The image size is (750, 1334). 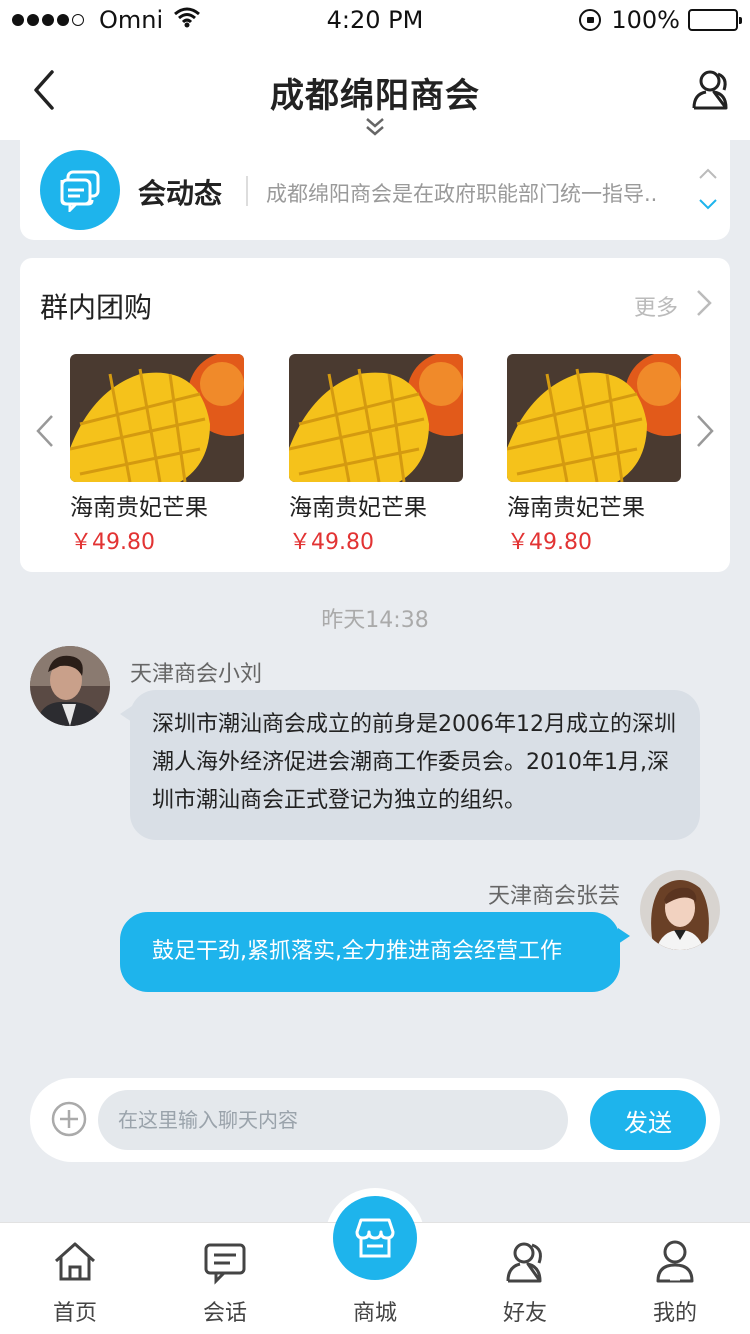 What do you see at coordinates (74, 1313) in the screenshot?
I see `tab-label: 首页` at bounding box center [74, 1313].